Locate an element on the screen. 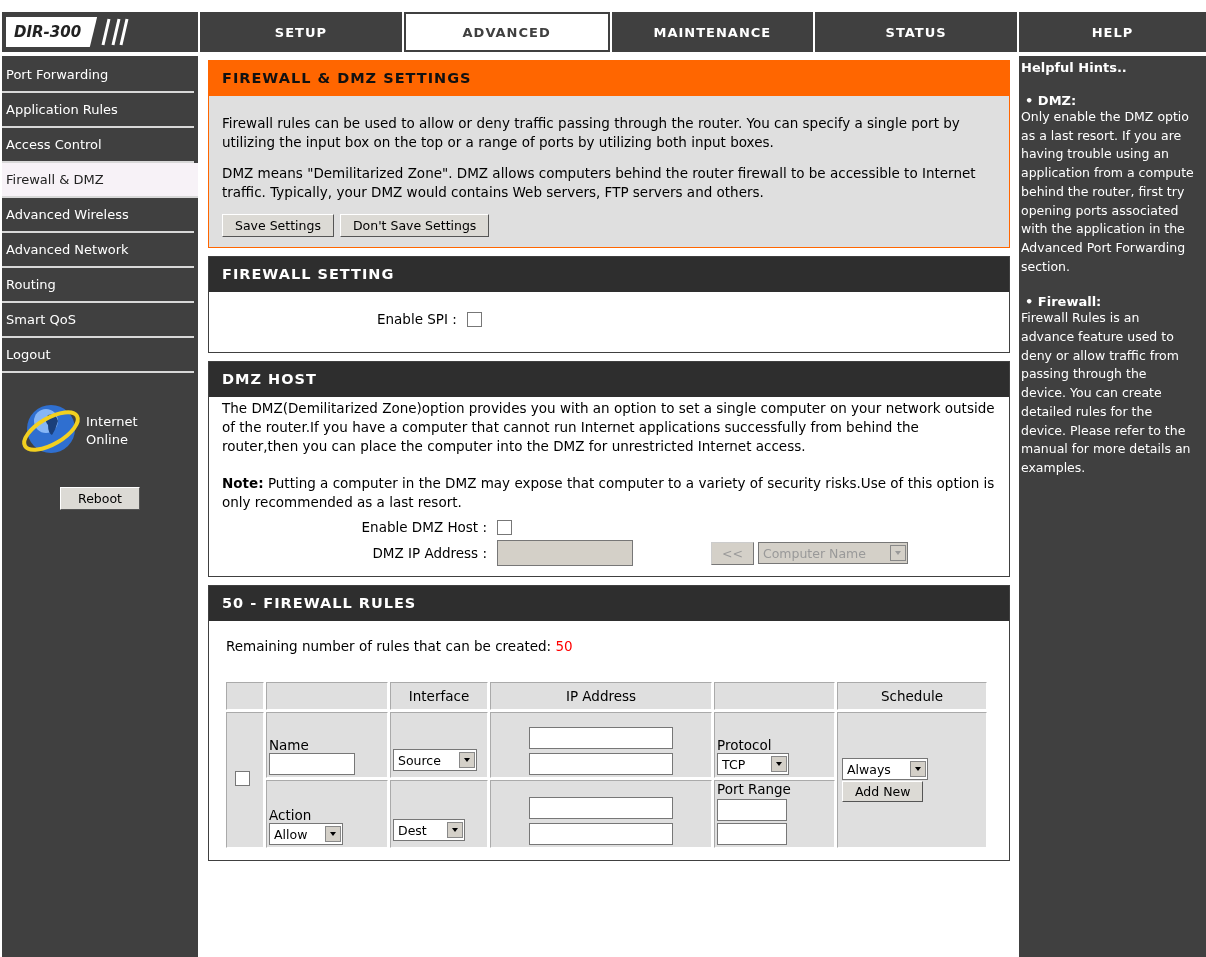 This screenshot has height=957, width=1206. hint-heading: • Firewall: is located at coordinates (1063, 302).